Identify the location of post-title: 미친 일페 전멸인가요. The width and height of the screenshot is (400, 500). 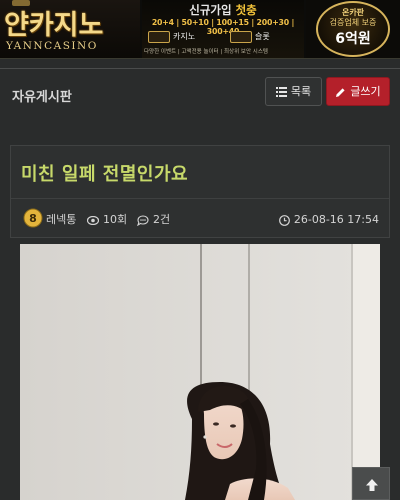
(105, 174).